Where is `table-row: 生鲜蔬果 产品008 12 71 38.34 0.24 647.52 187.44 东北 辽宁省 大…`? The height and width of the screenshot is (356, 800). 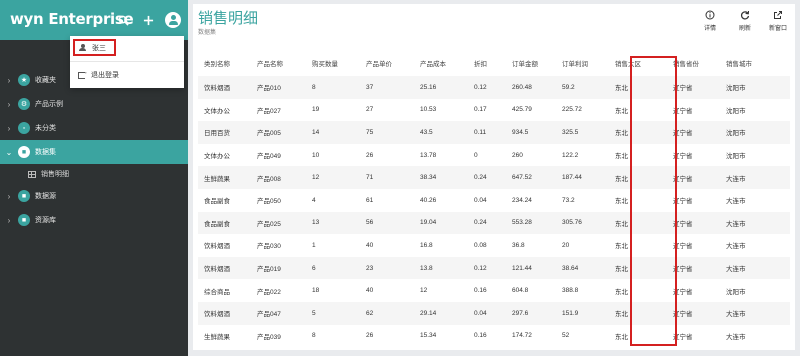
table-row: 生鲜蔬果 产品008 12 71 38.34 0.24 647.52 187.44 东北 辽宁省 大… is located at coordinates (494, 177).